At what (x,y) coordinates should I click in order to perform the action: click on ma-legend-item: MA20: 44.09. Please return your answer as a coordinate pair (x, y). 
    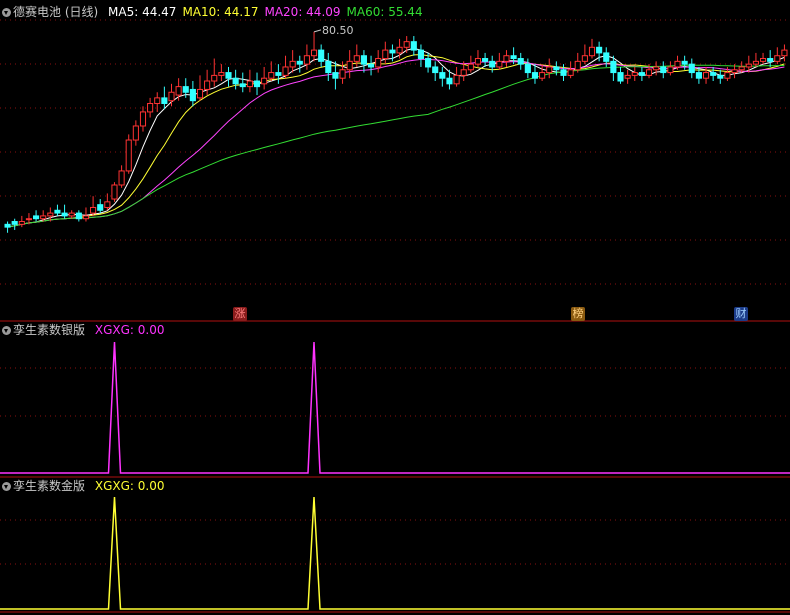
    Looking at the image, I should click on (302, 12).